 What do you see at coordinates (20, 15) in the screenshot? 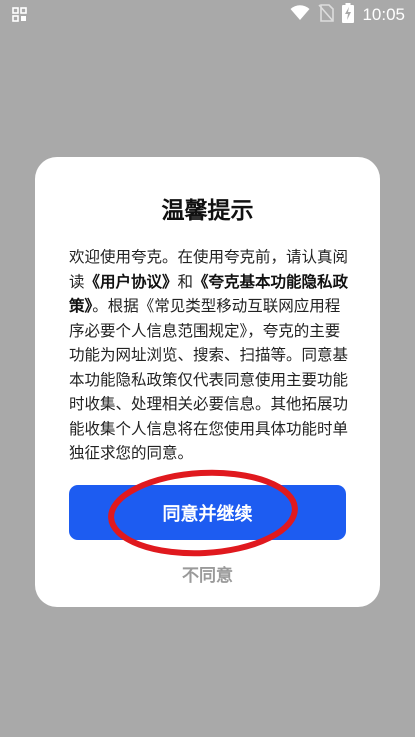
I see `grid-app-icon` at bounding box center [20, 15].